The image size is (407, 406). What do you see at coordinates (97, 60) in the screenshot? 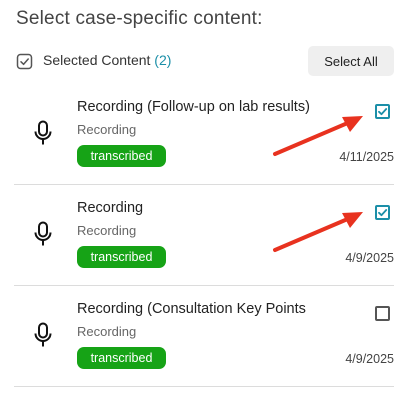
I see `selected-content-text: Selected Content` at bounding box center [97, 60].